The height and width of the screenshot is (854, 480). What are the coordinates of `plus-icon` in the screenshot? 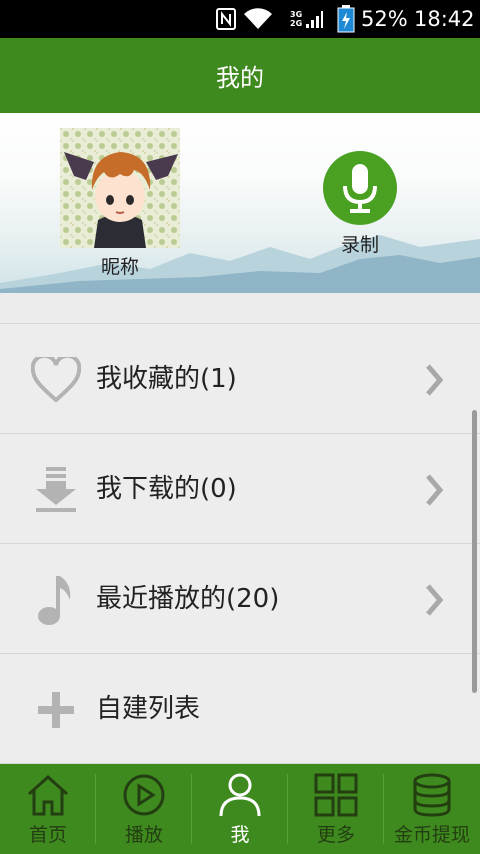 It's located at (56, 710).